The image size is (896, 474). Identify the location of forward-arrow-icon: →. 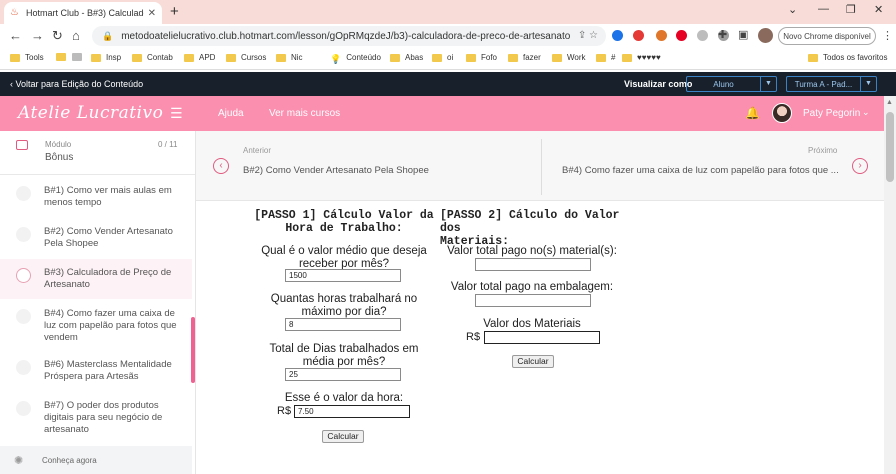
(37, 35).